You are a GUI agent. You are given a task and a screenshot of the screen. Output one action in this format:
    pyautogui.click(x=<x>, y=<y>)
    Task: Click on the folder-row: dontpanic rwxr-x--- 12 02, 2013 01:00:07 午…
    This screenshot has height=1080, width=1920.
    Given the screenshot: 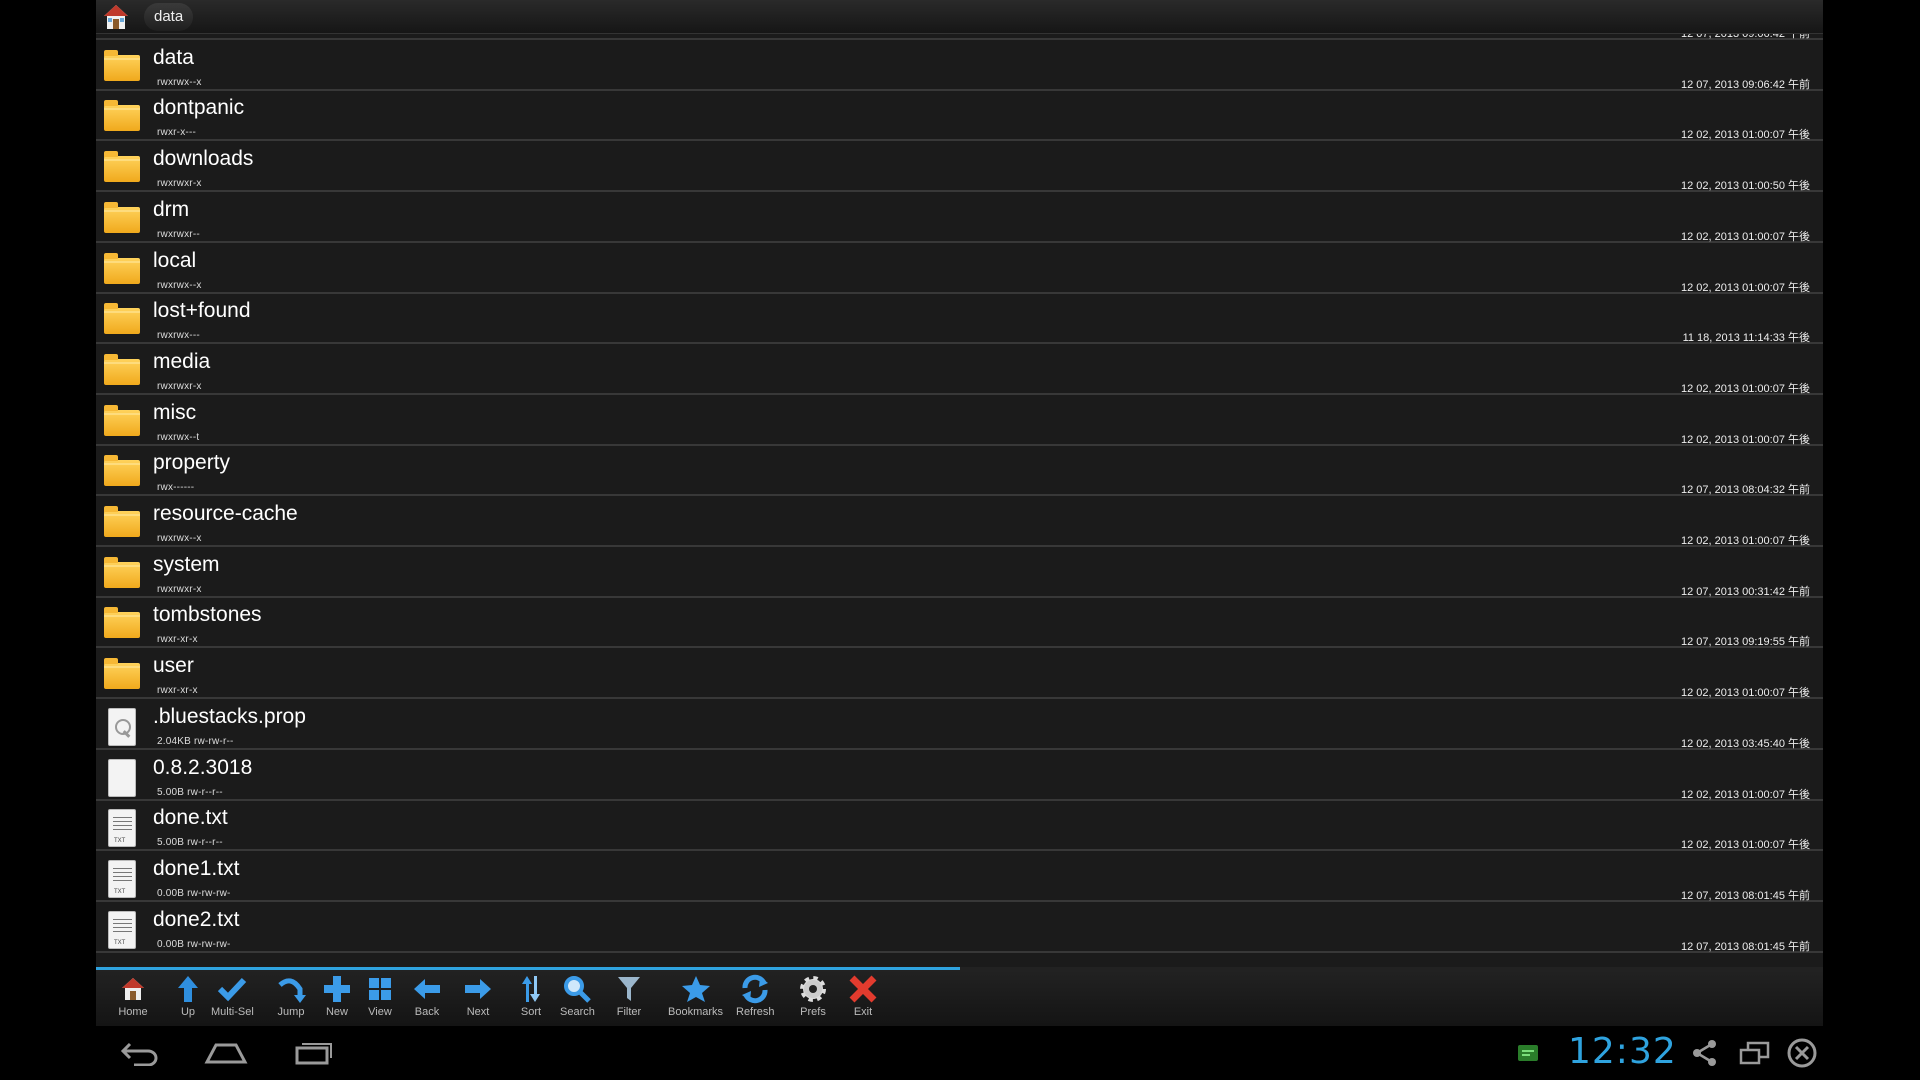 What is the action you would take?
    pyautogui.click(x=959, y=116)
    